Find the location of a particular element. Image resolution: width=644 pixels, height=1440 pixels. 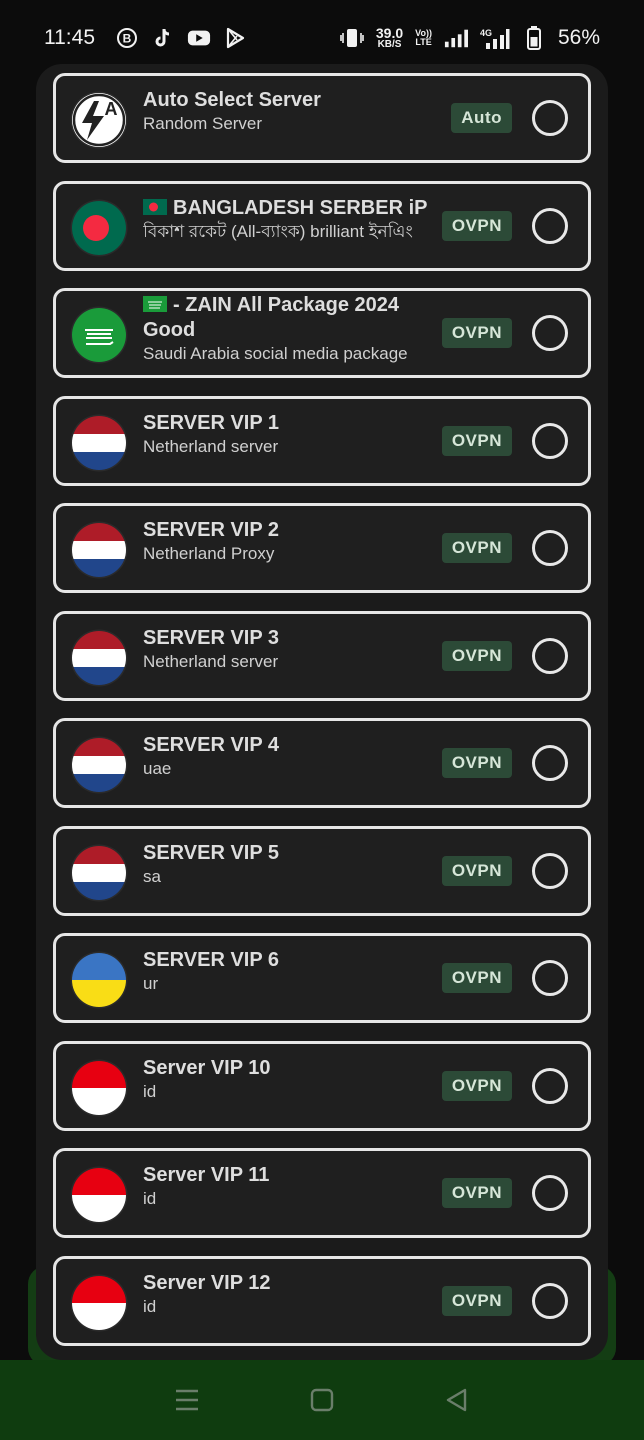

svg-text: B is located at coordinates (127, 39).